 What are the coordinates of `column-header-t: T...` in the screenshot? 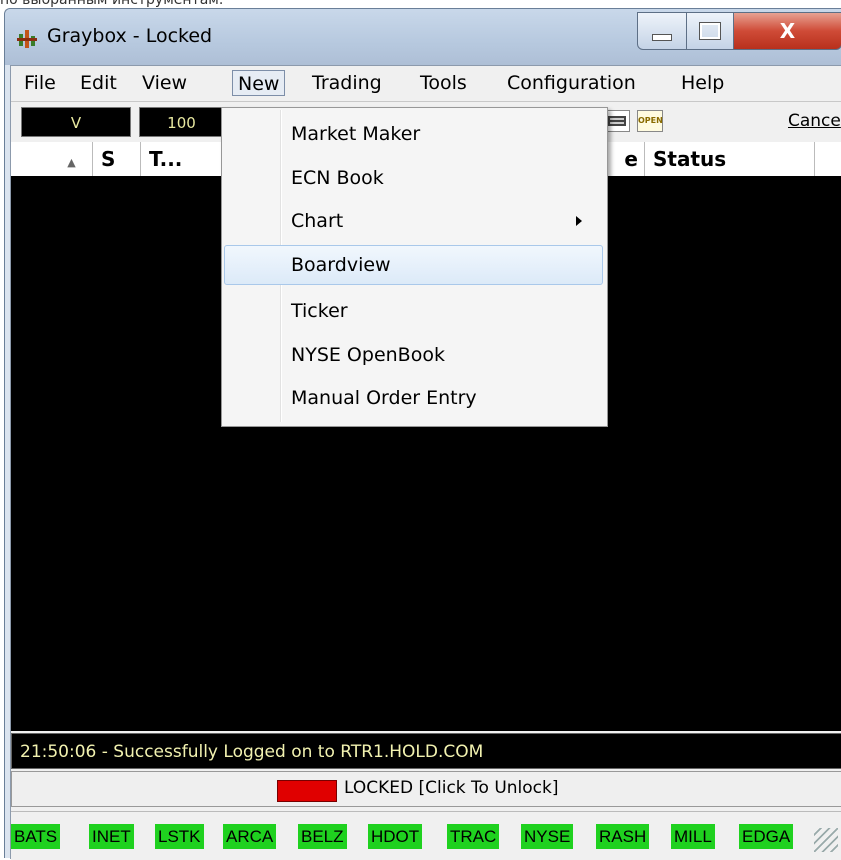 It's located at (183, 159).